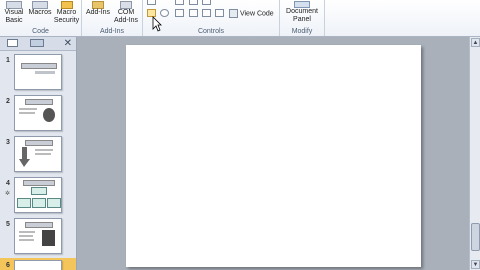 This screenshot has height=270, width=480. I want to click on slide-number: 1, so click(8, 60).